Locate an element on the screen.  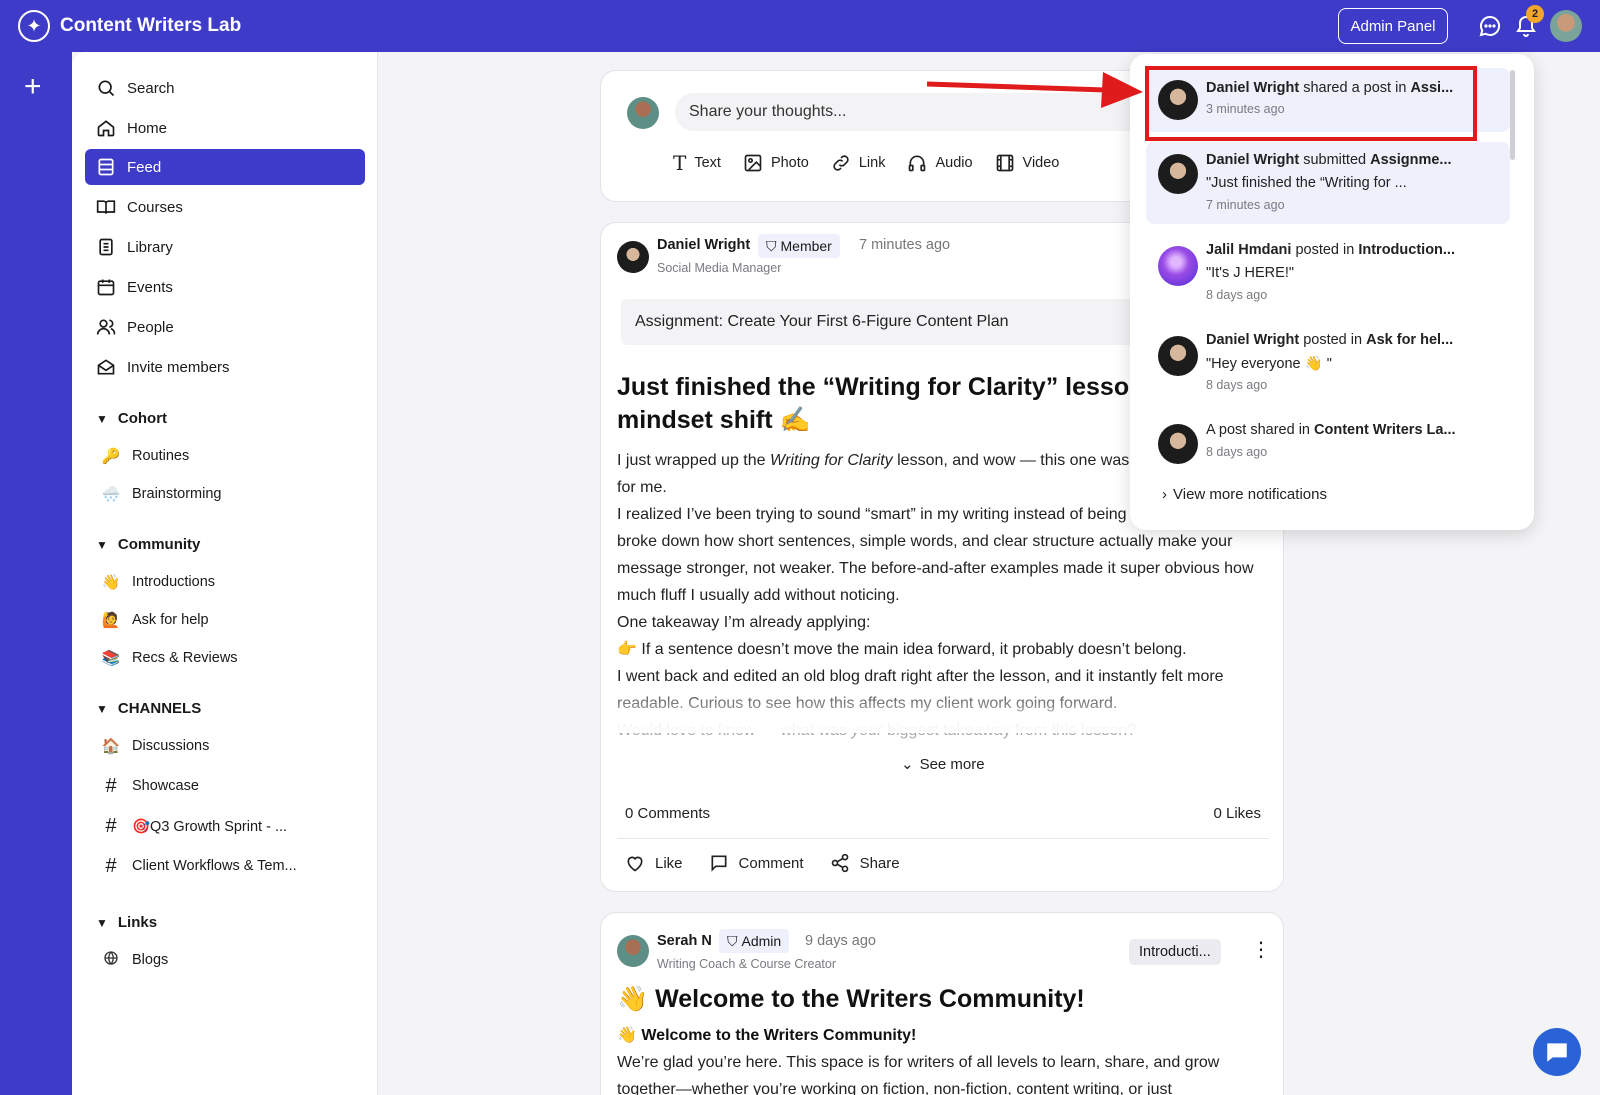
sidebar-item-discussions: 🏠 Discussions is located at coordinates (155, 746).